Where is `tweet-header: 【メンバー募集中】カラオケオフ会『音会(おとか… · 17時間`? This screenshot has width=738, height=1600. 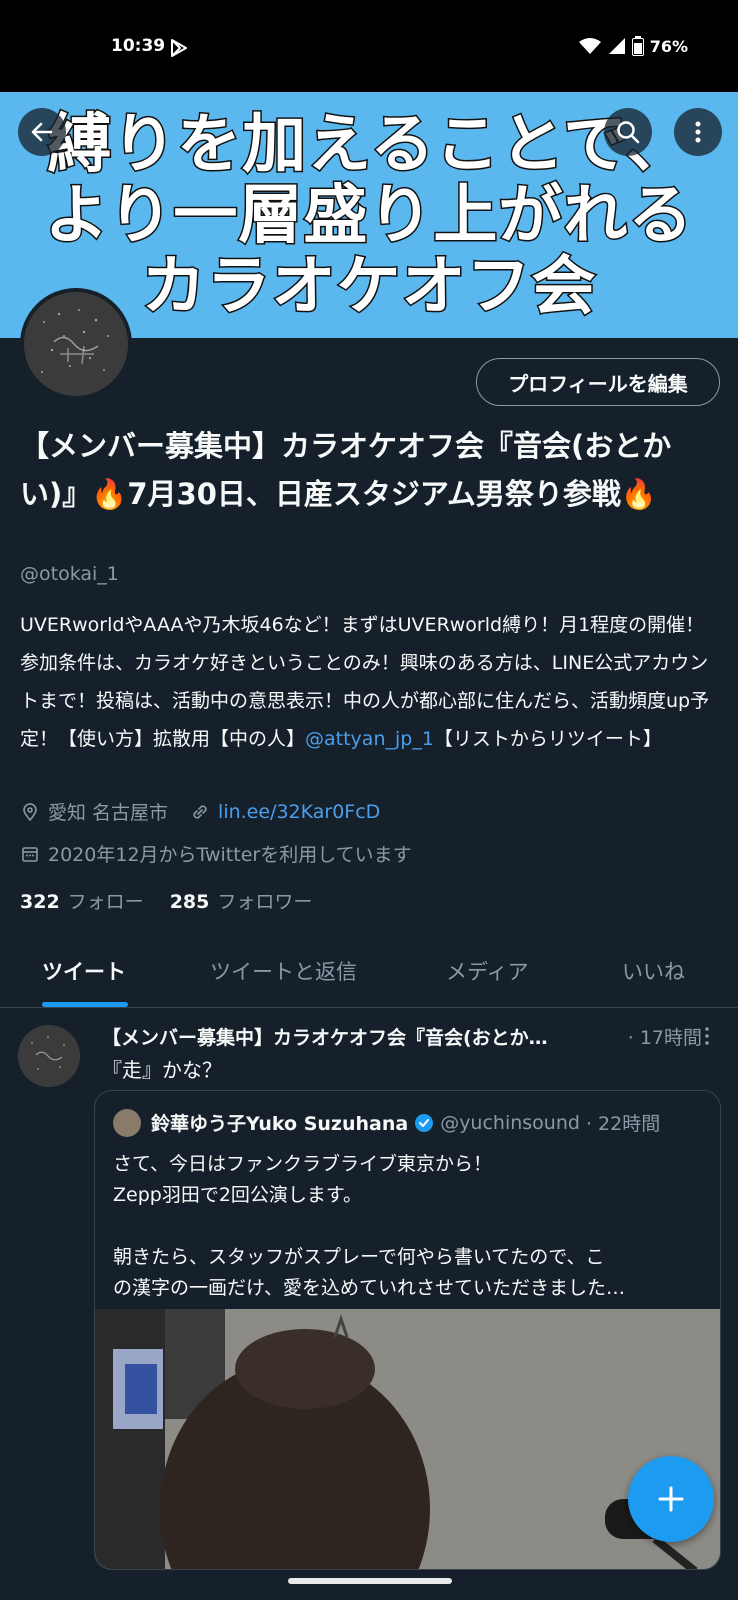 tweet-header: 【メンバー募集中】カラオケオフ会『音会(おとか… · 17時間 is located at coordinates (402, 1036).